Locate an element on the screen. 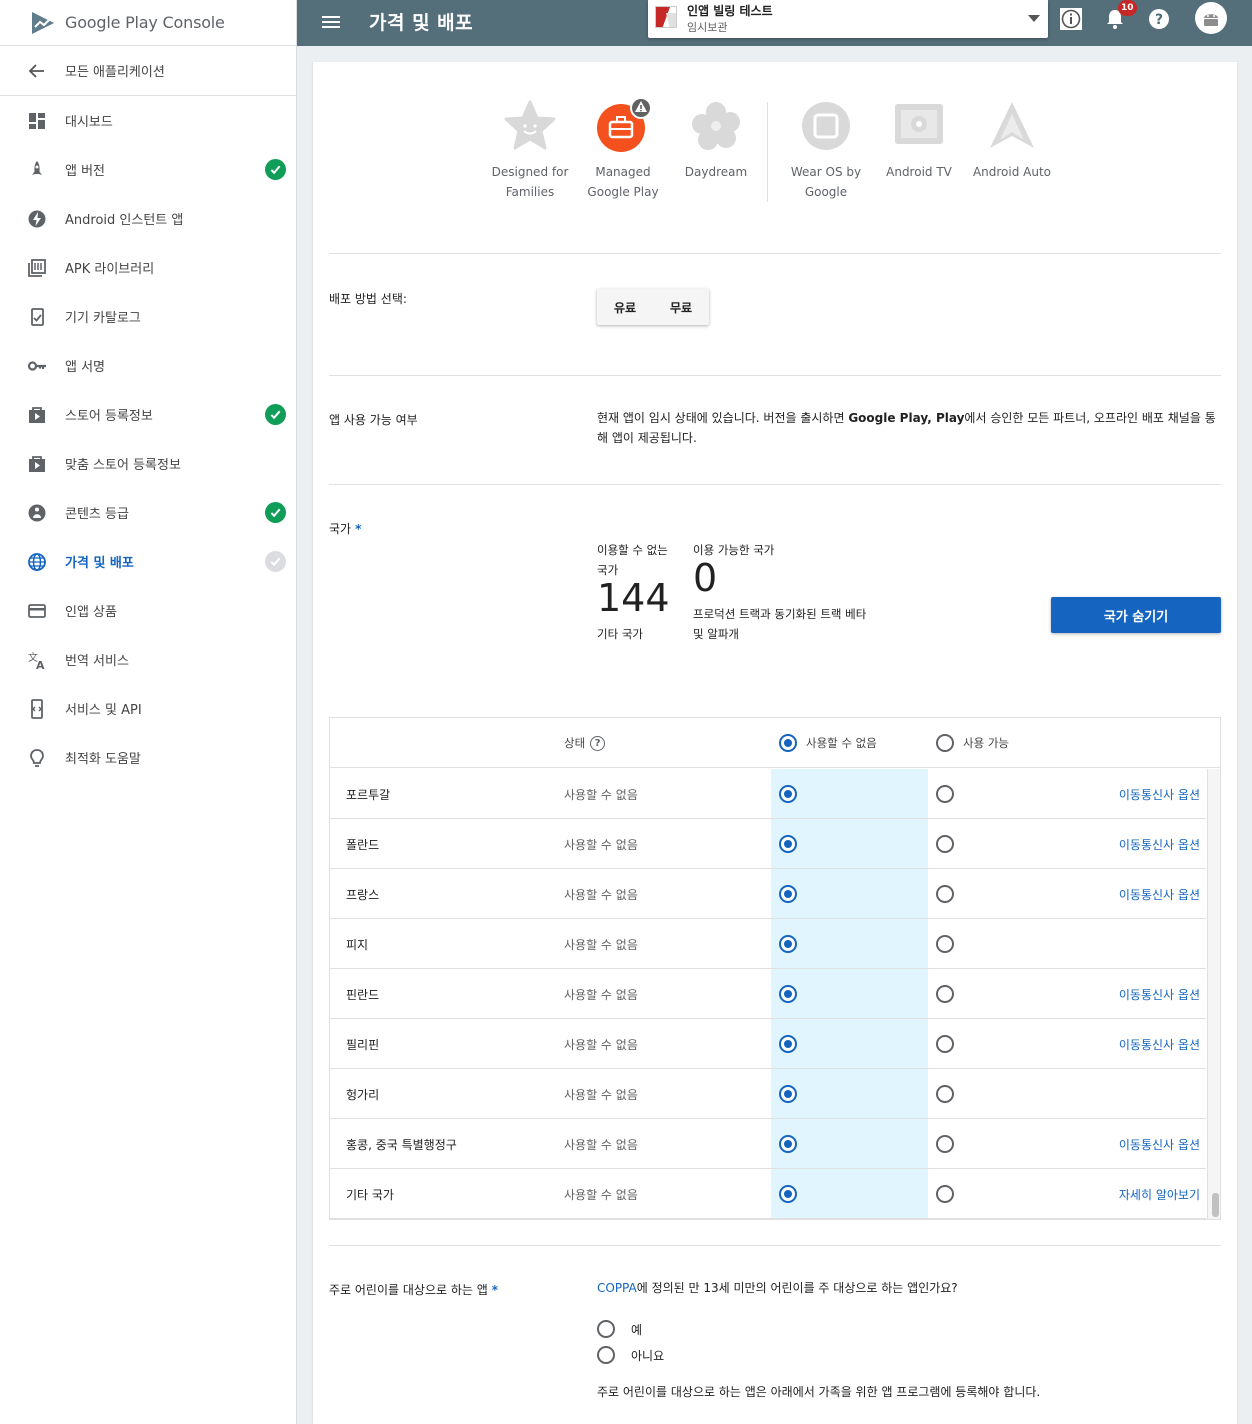  chevron-down-icon is located at coordinates (1034, 18).